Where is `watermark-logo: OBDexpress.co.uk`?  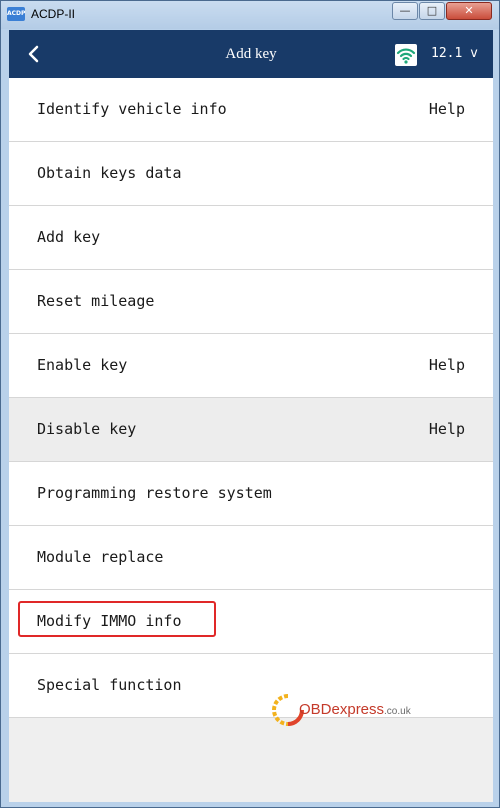 watermark-logo: OBDexpress.co.uk is located at coordinates (351, 710).